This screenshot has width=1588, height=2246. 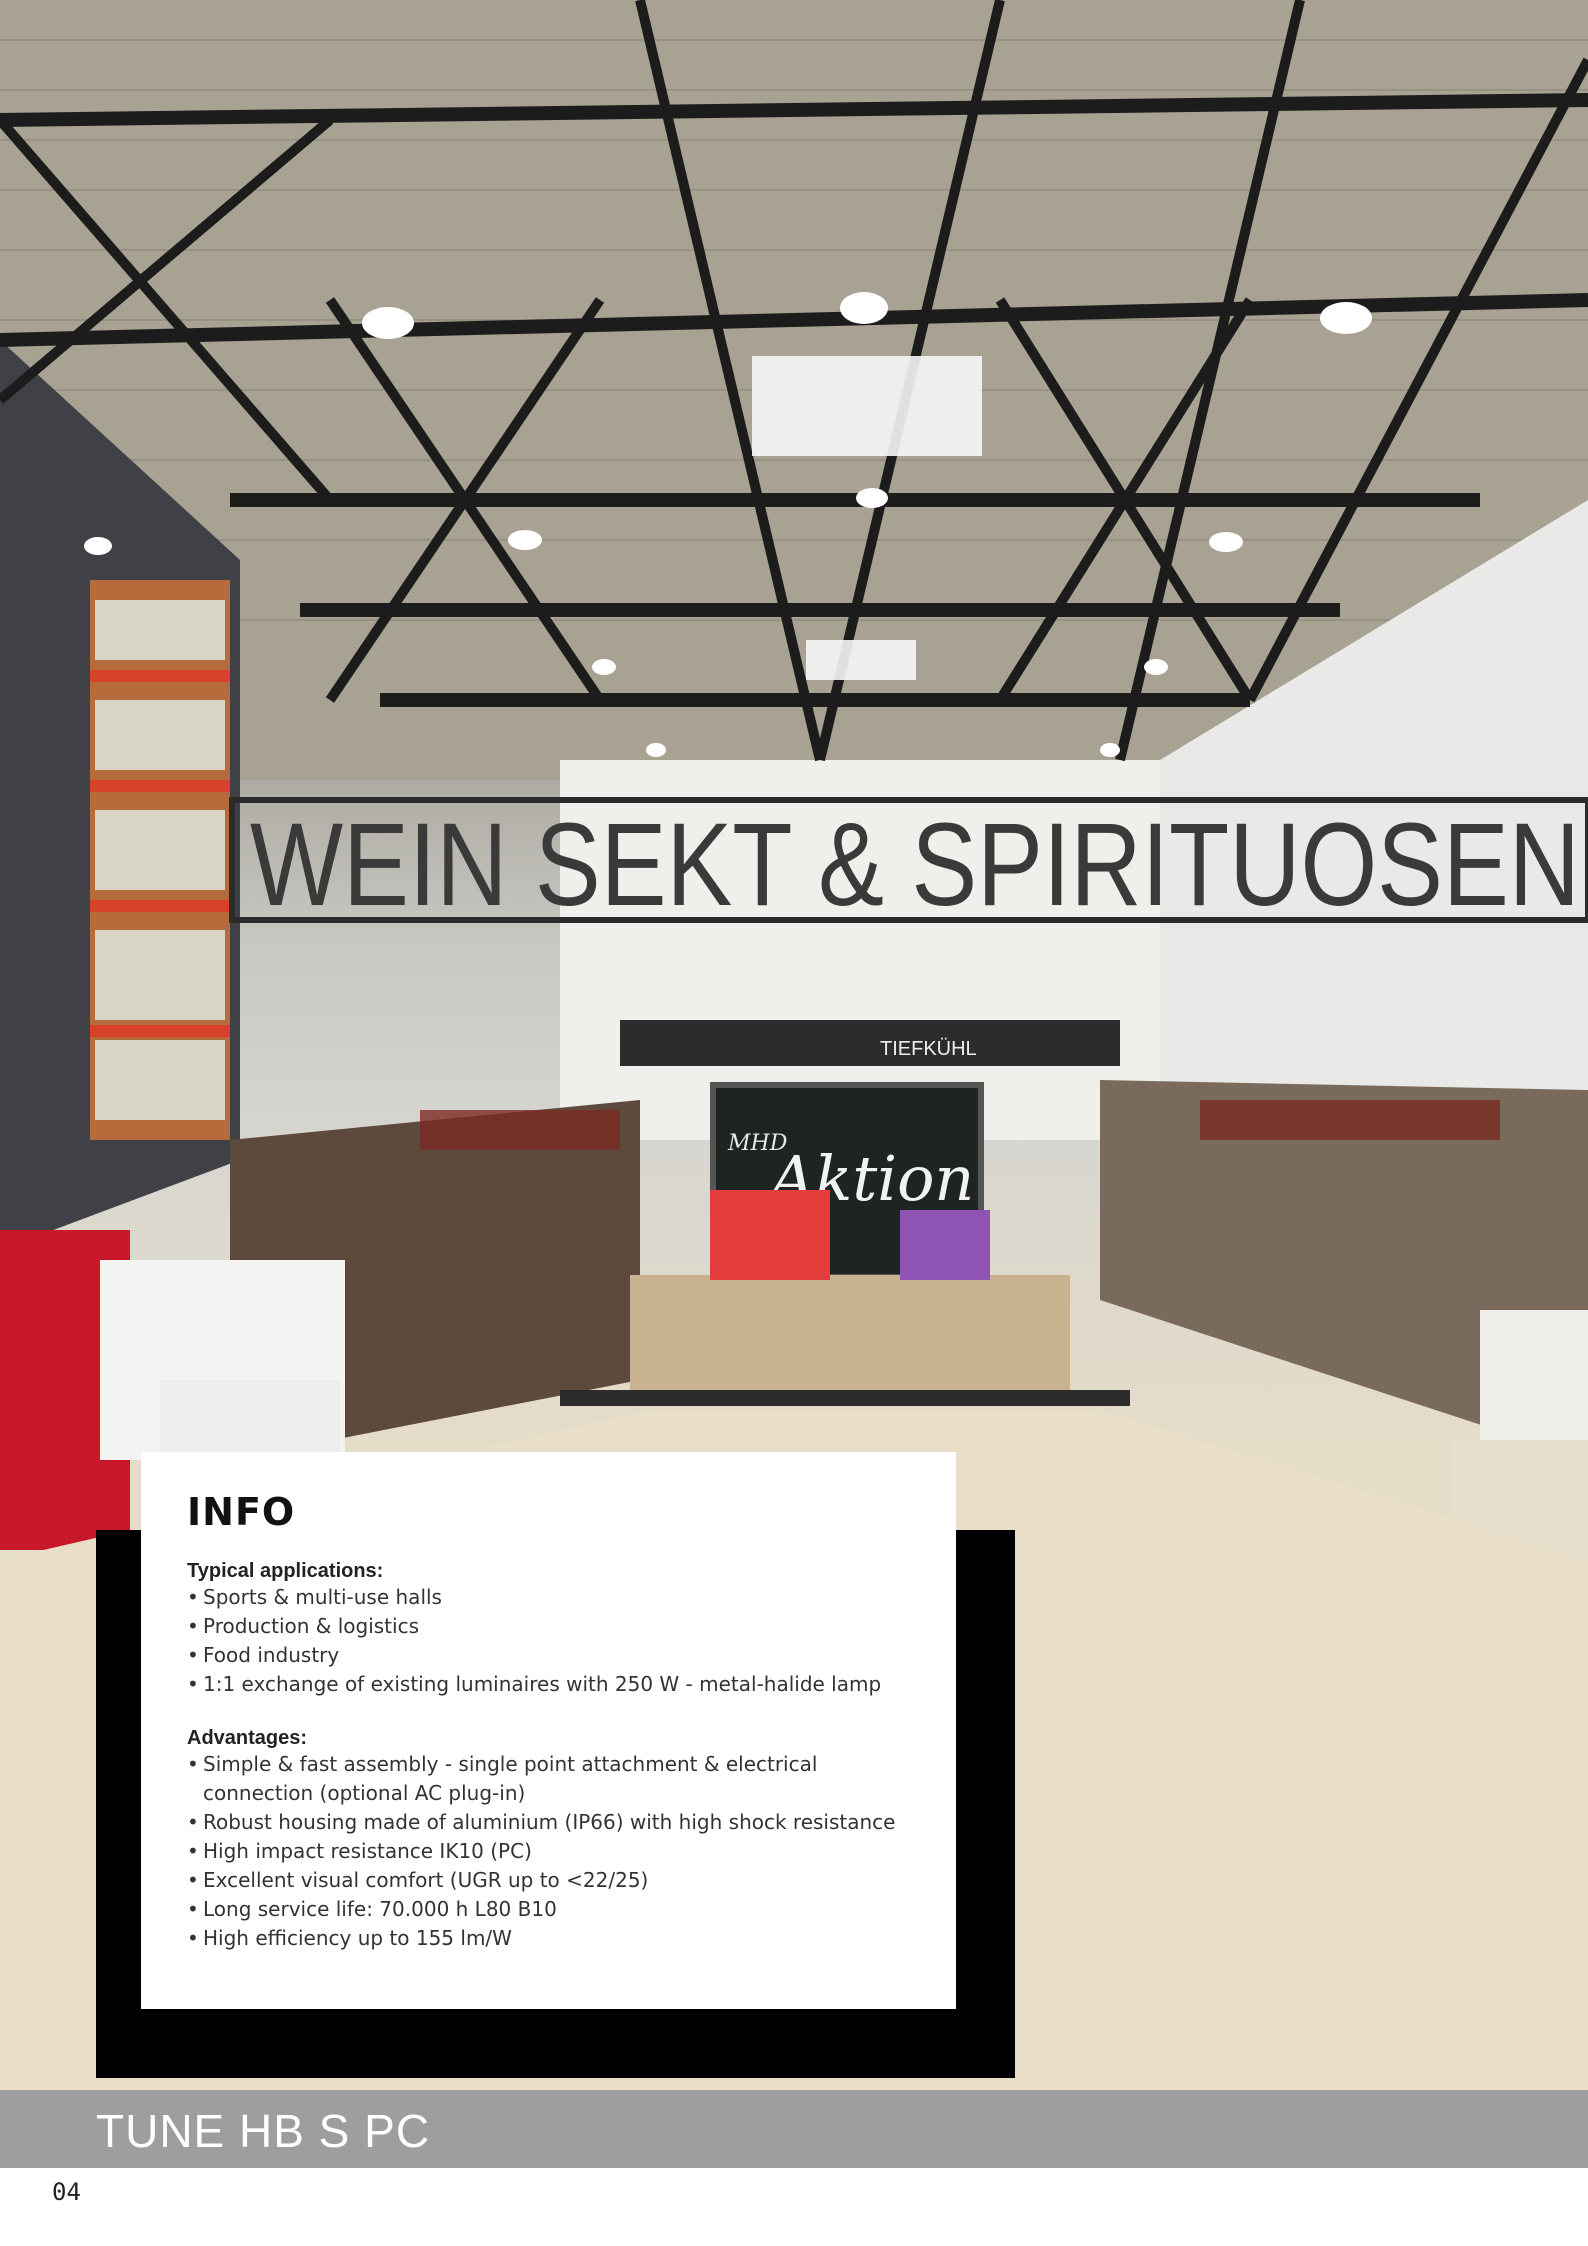 I want to click on list-item: • Food industry, so click(x=263, y=1655).